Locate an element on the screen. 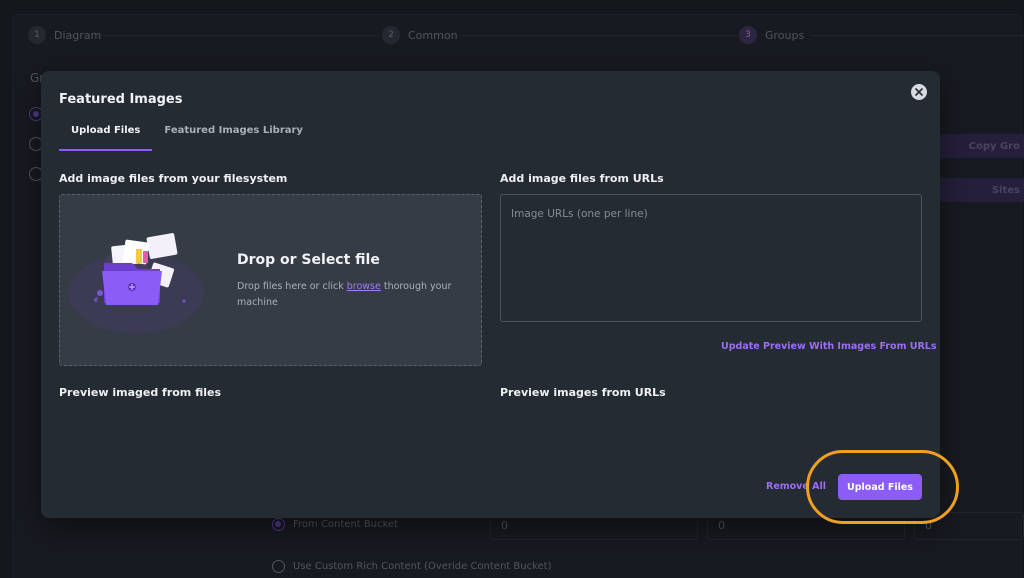 The width and height of the screenshot is (1024, 578). close-icon is located at coordinates (919, 92).